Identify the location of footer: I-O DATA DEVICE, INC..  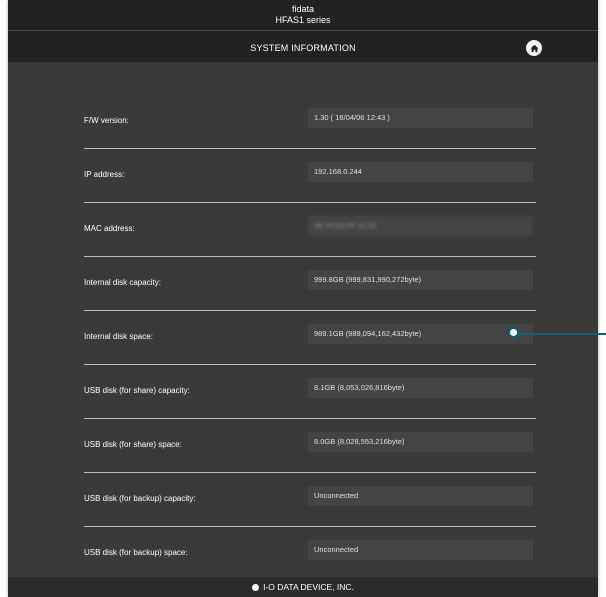
(303, 587).